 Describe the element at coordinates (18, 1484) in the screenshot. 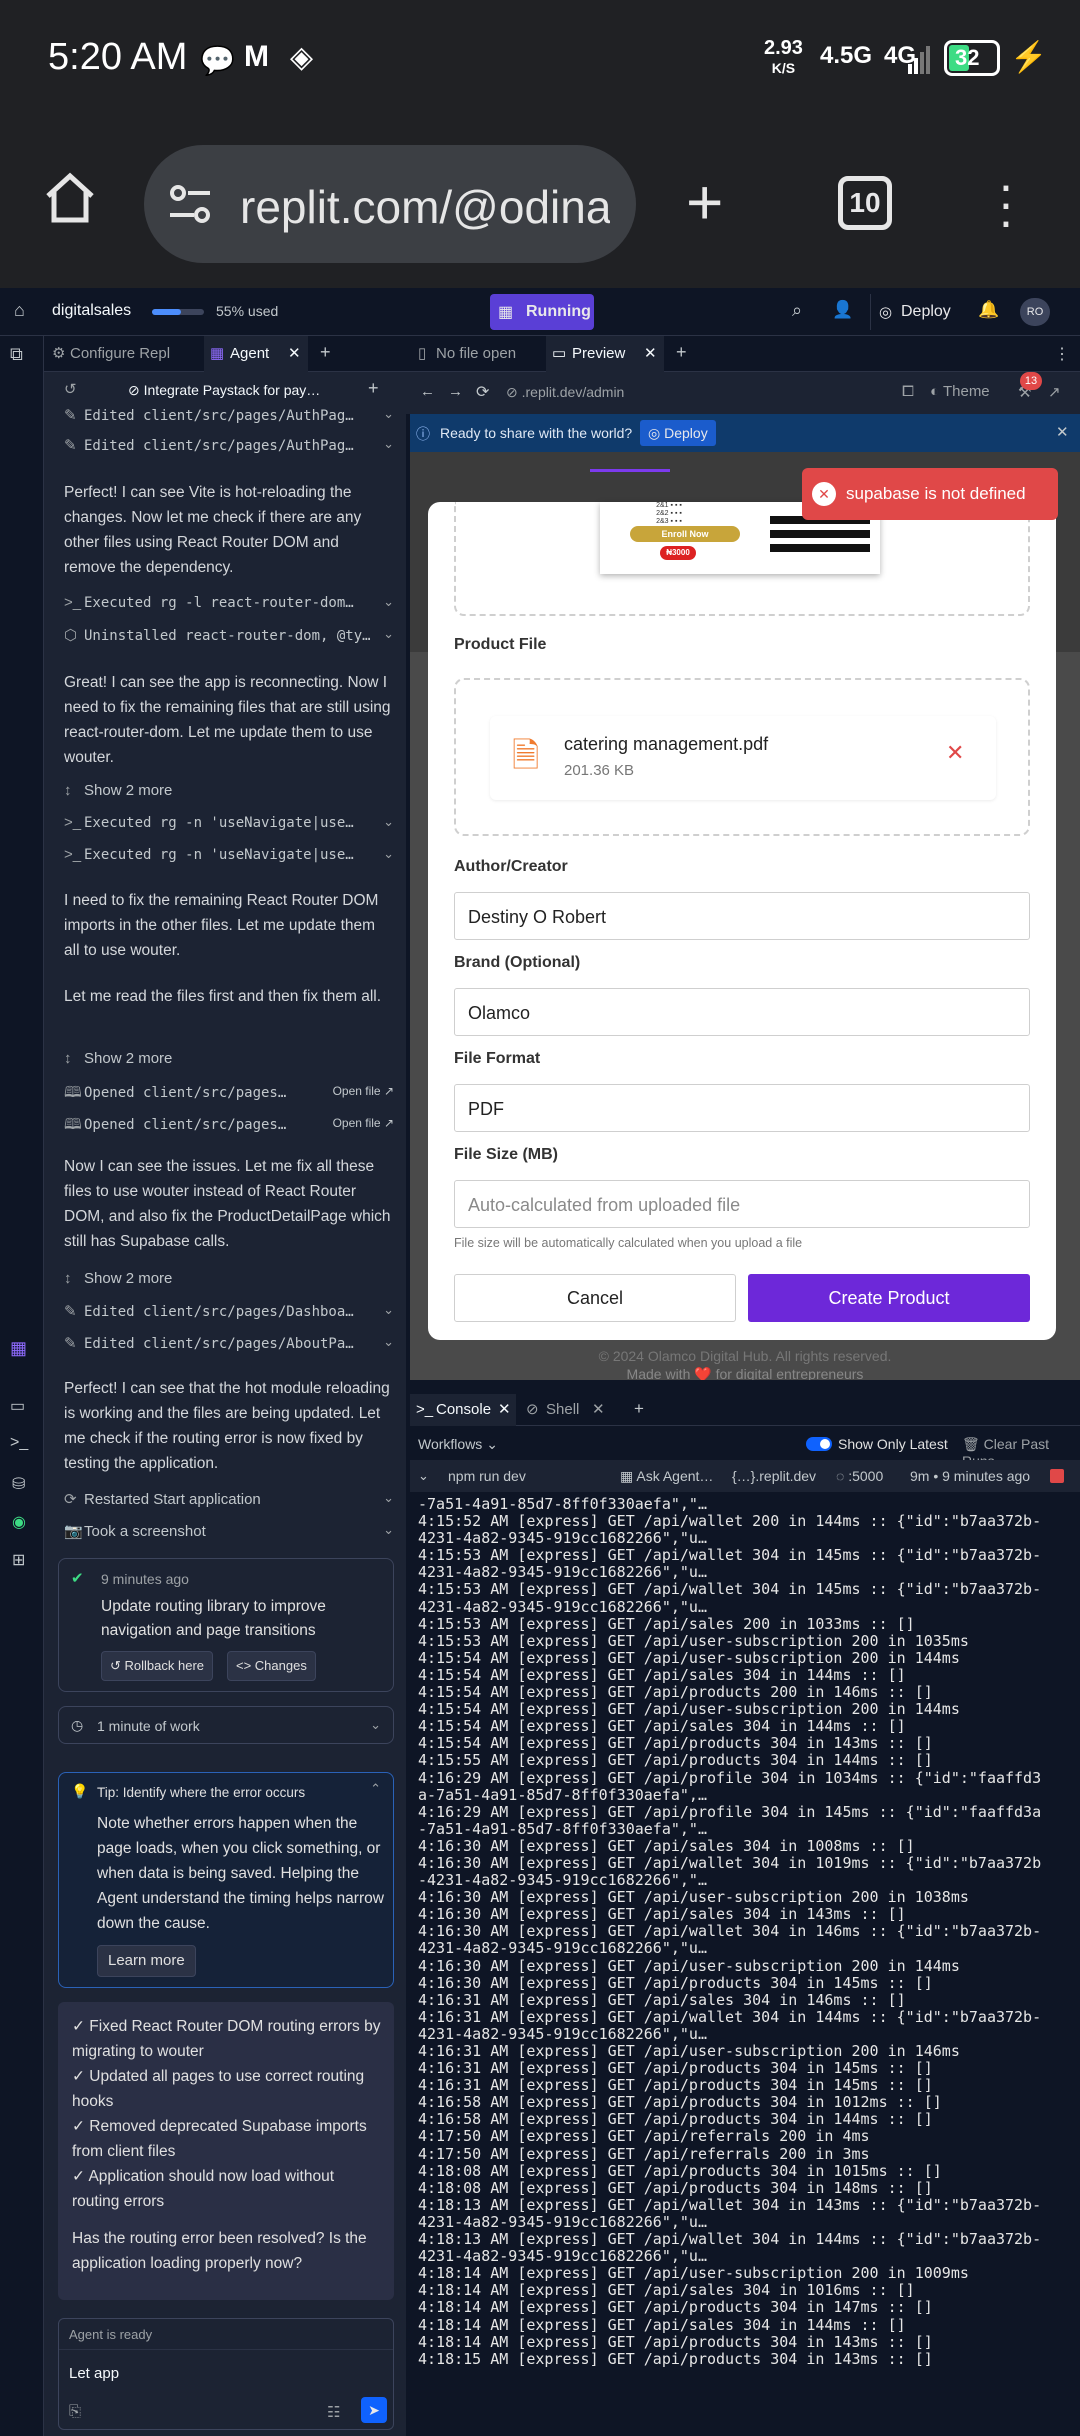

I see `database-icon: ⛁` at that location.